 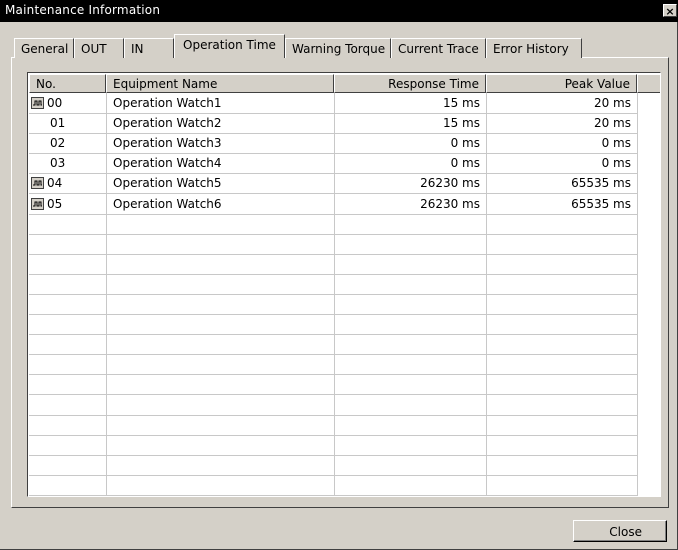 What do you see at coordinates (55, 183) in the screenshot?
I see `row-number: 04` at bounding box center [55, 183].